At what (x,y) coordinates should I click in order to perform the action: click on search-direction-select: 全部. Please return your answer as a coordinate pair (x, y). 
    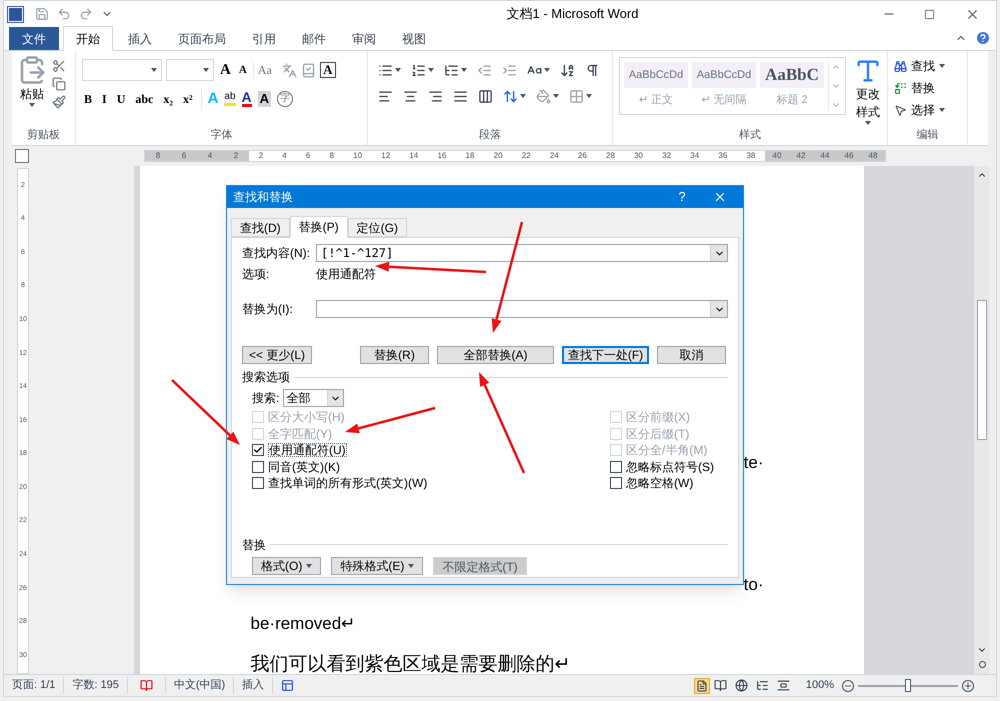
    Looking at the image, I should click on (313, 398).